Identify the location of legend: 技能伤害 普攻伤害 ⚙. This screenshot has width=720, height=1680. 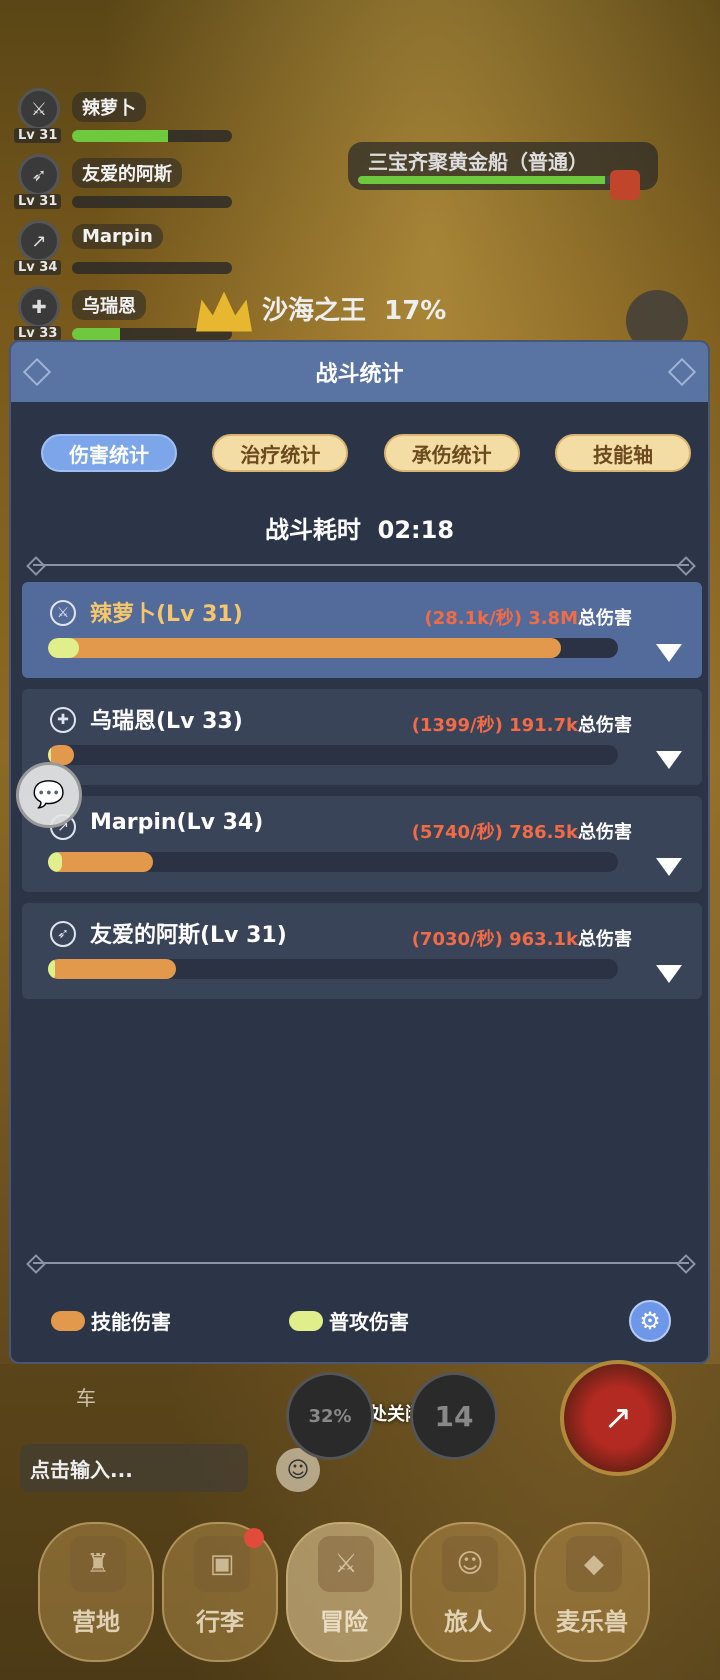
(366, 1321).